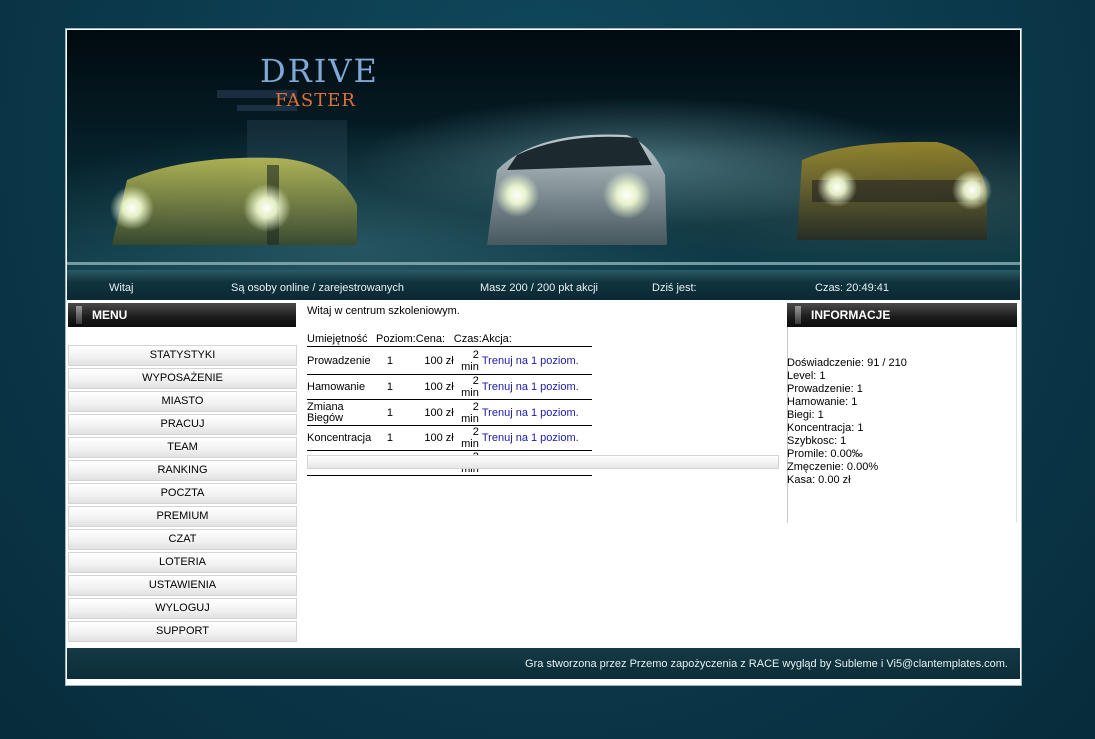 The width and height of the screenshot is (1095, 739). What do you see at coordinates (182, 401) in the screenshot?
I see `menu-item-miasto: MIASTO` at bounding box center [182, 401].